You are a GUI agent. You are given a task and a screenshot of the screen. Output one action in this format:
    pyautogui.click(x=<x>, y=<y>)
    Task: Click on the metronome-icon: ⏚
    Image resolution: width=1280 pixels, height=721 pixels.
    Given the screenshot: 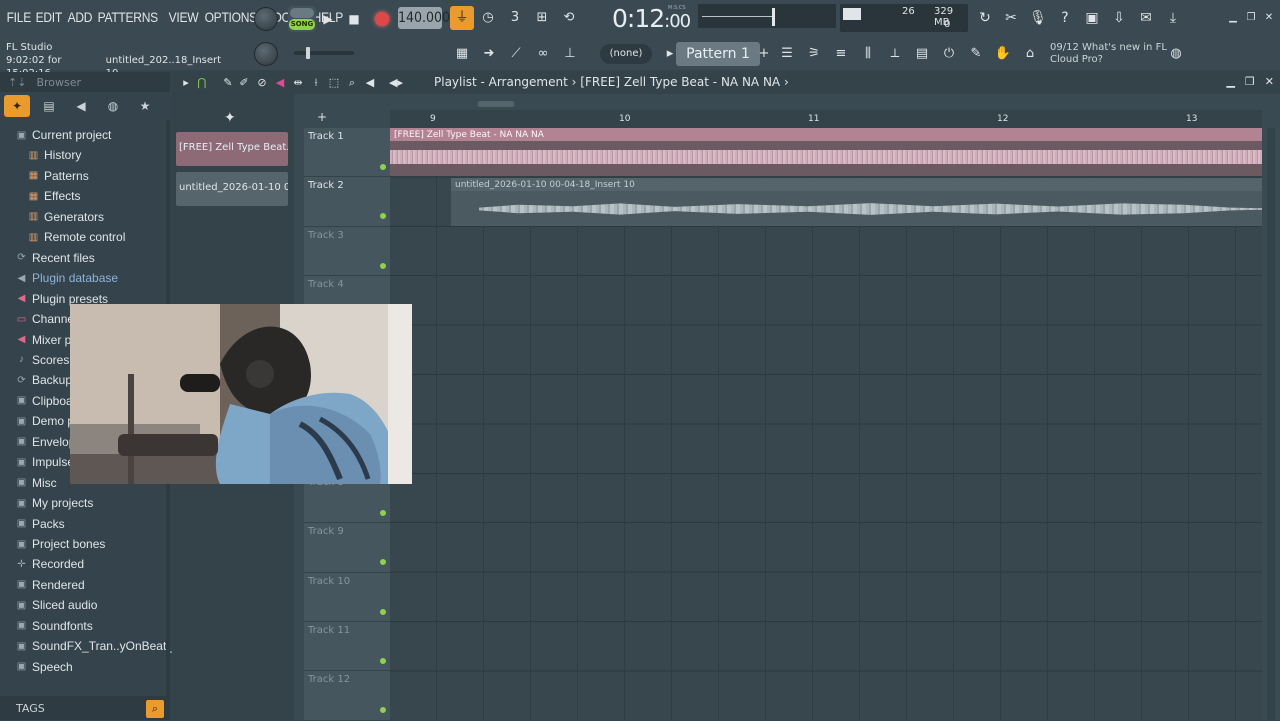 What is the action you would take?
    pyautogui.click(x=462, y=18)
    